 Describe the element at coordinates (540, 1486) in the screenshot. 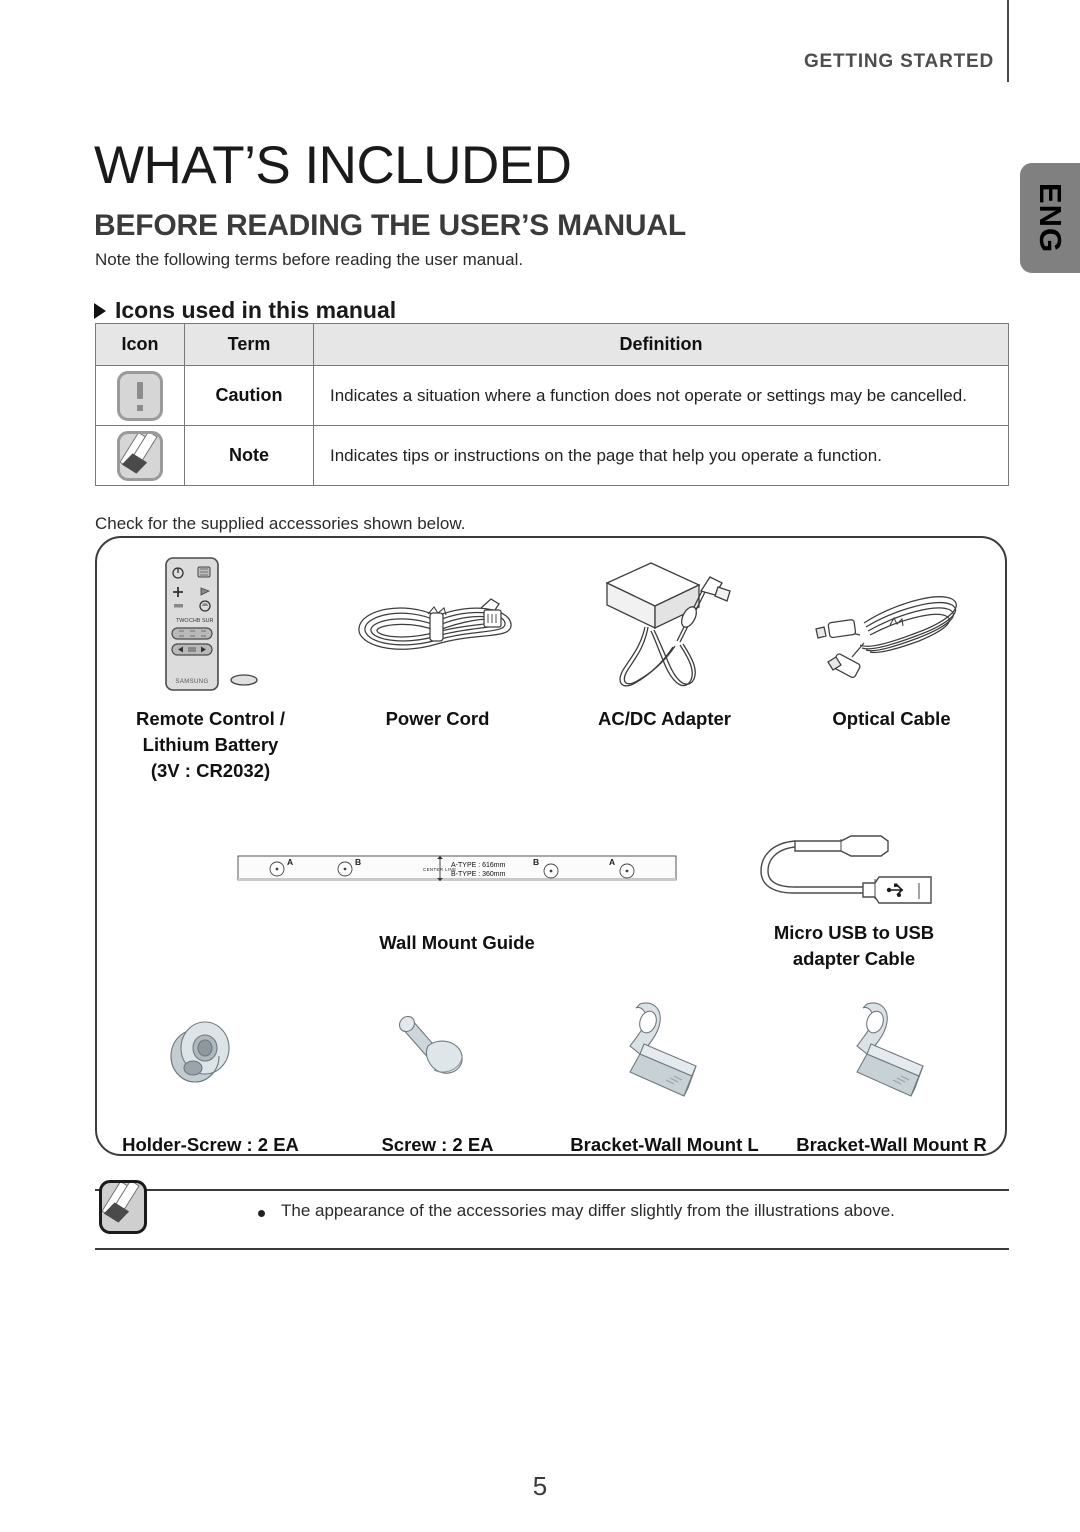

I see `page-number: 5` at that location.